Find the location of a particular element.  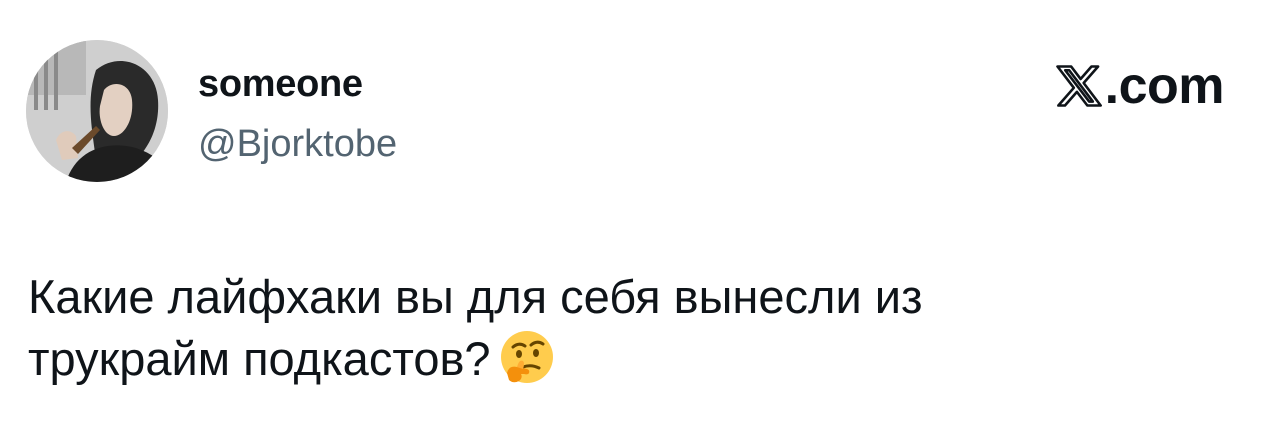

author-display-name: someone is located at coordinates (280, 84).